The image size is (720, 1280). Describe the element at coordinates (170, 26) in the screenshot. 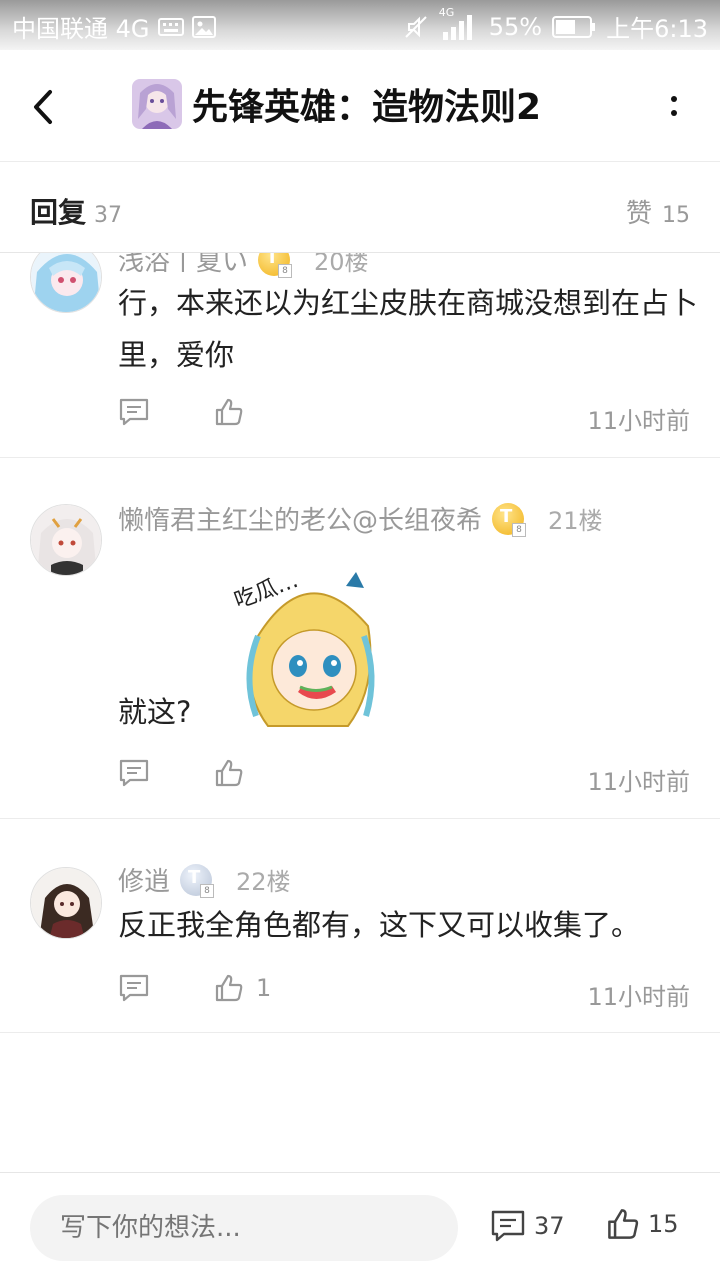

I see `keyboard-icon` at that location.